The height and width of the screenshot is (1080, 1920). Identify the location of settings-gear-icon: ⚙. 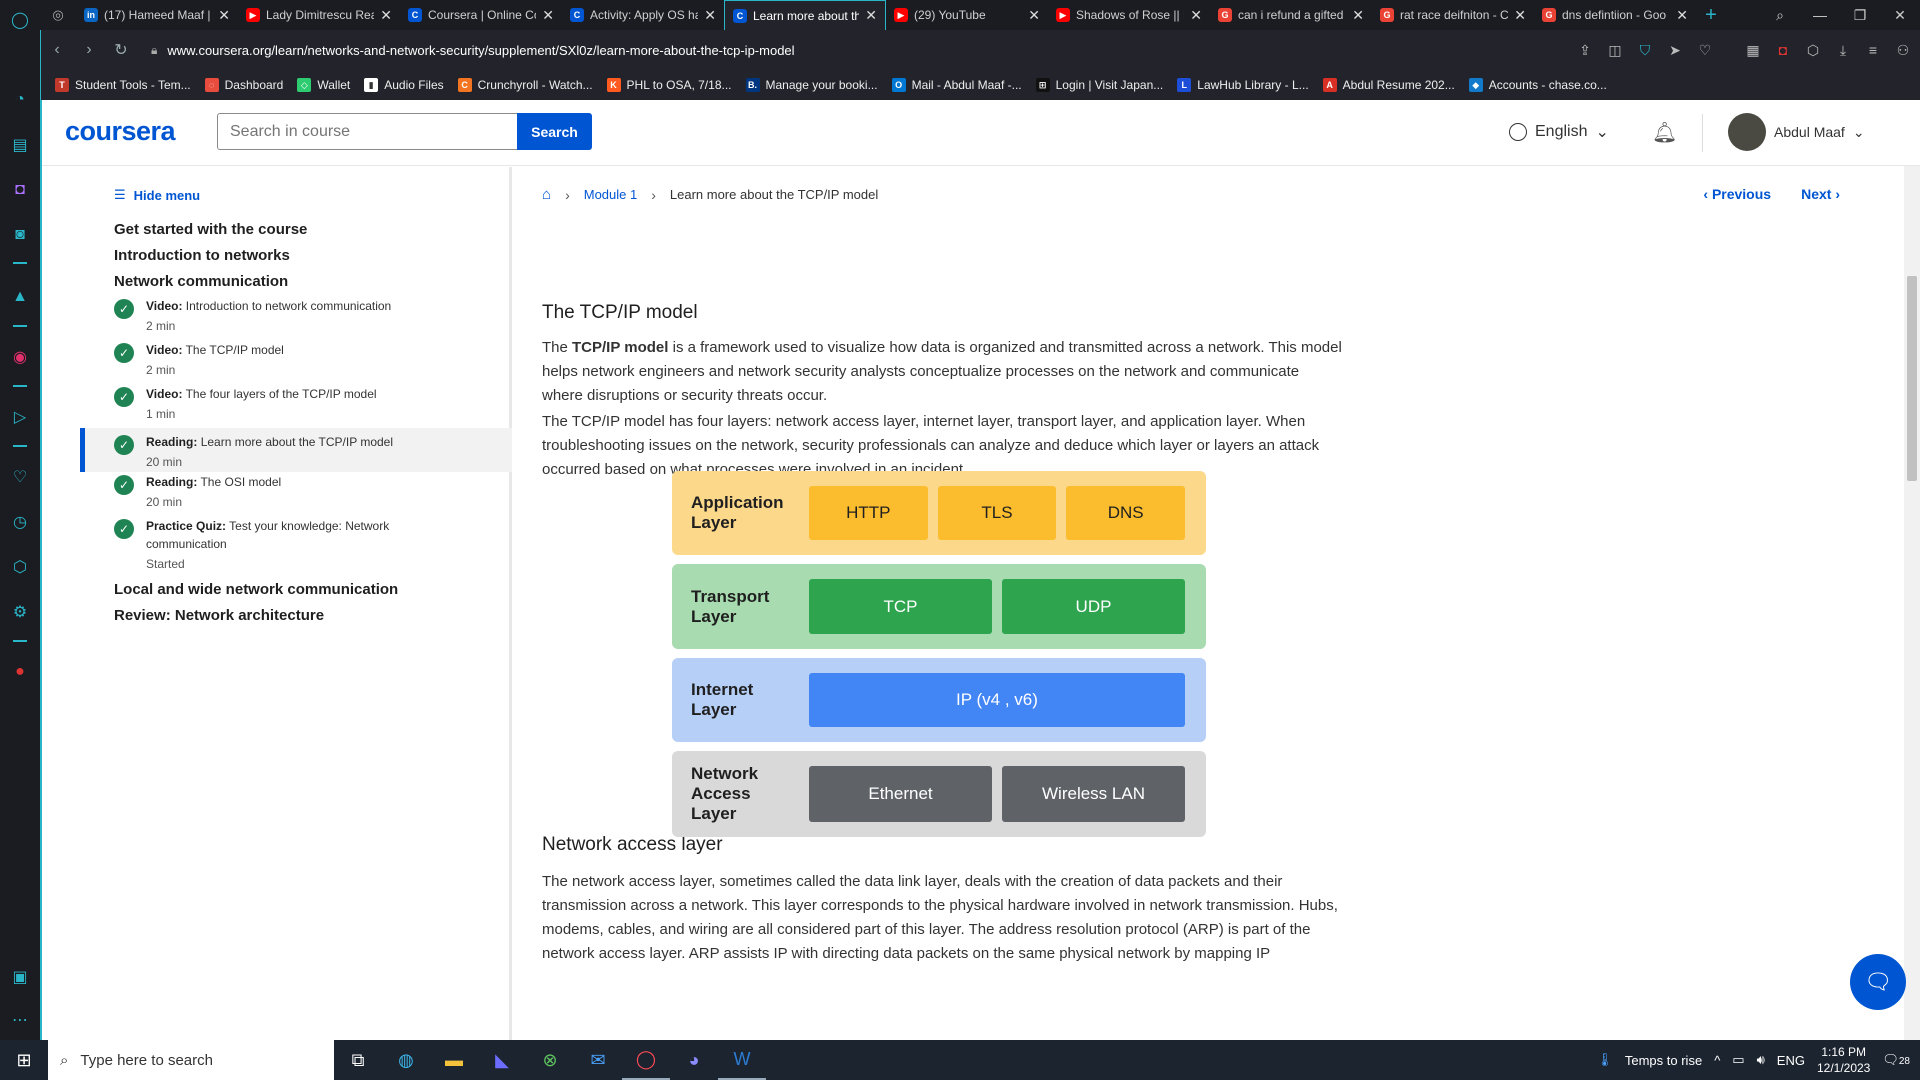
(20, 612).